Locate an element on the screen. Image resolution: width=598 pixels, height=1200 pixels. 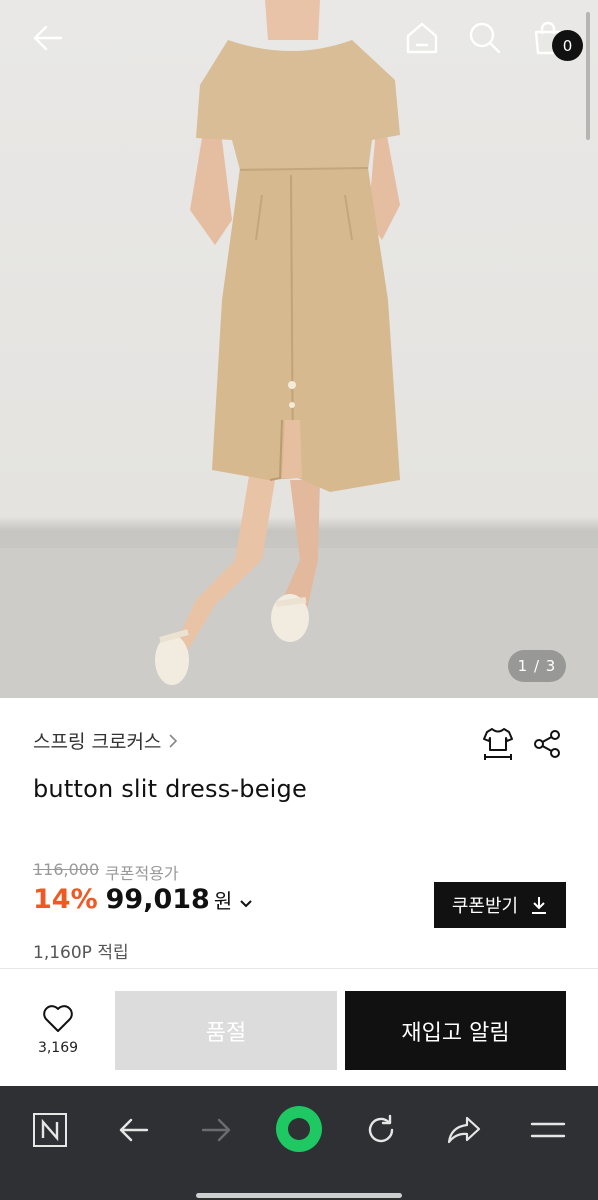
browser-forward-button is located at coordinates (216, 1130).